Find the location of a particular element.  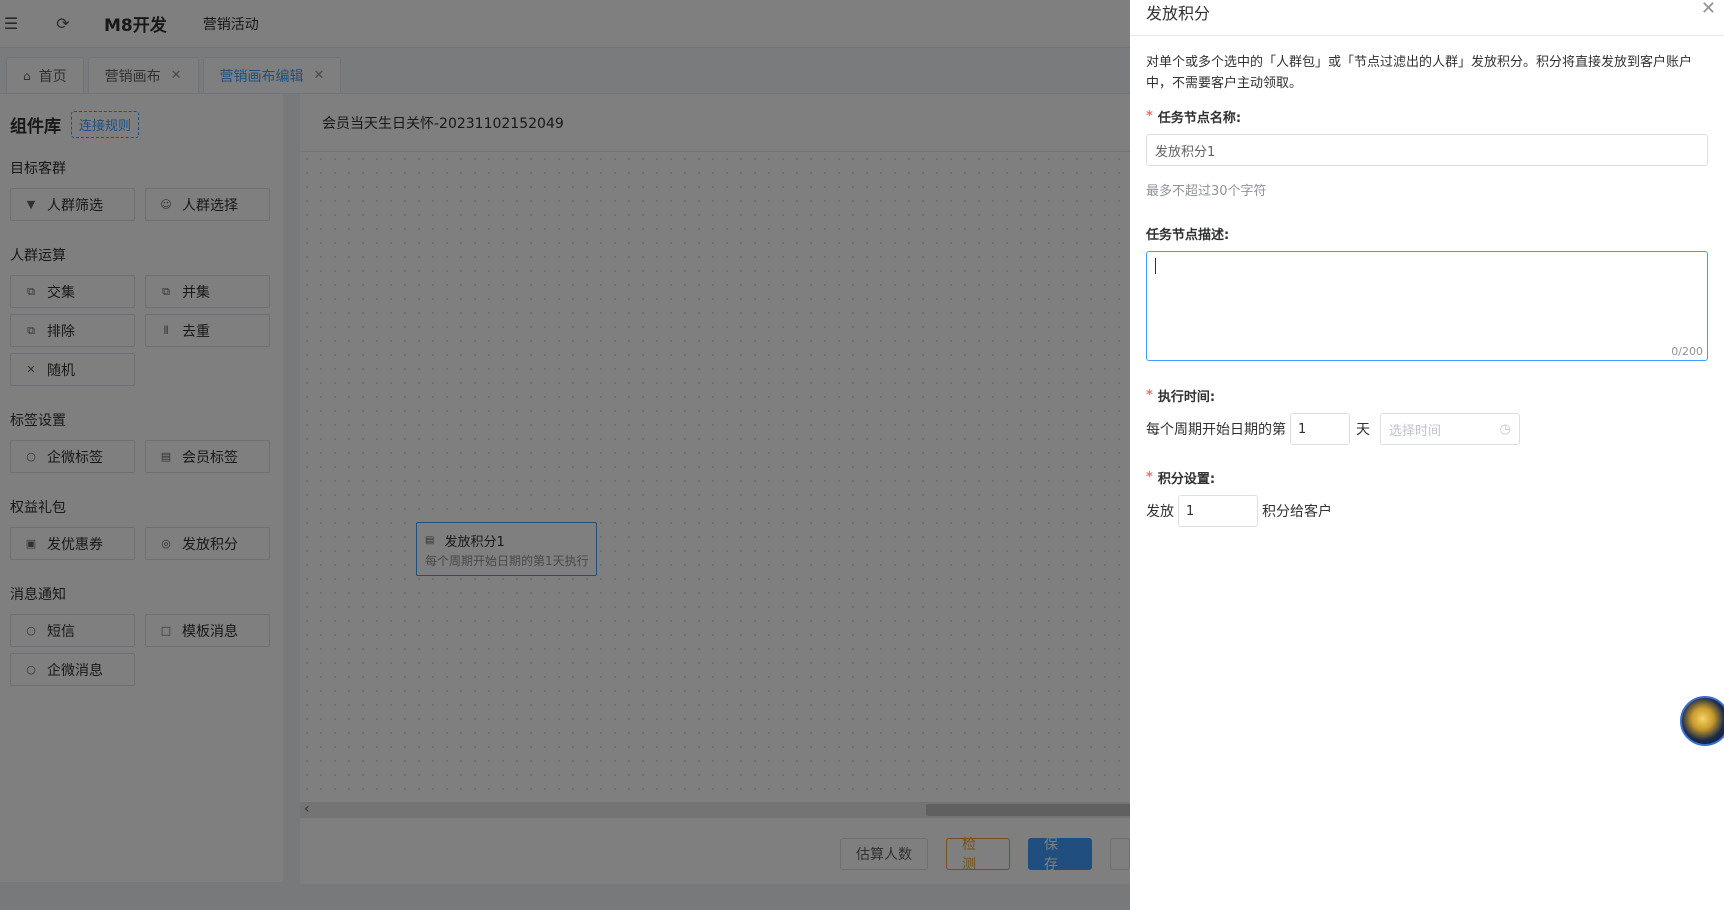

task-name-hint: 最多不超过30个字符 is located at coordinates (1206, 191).